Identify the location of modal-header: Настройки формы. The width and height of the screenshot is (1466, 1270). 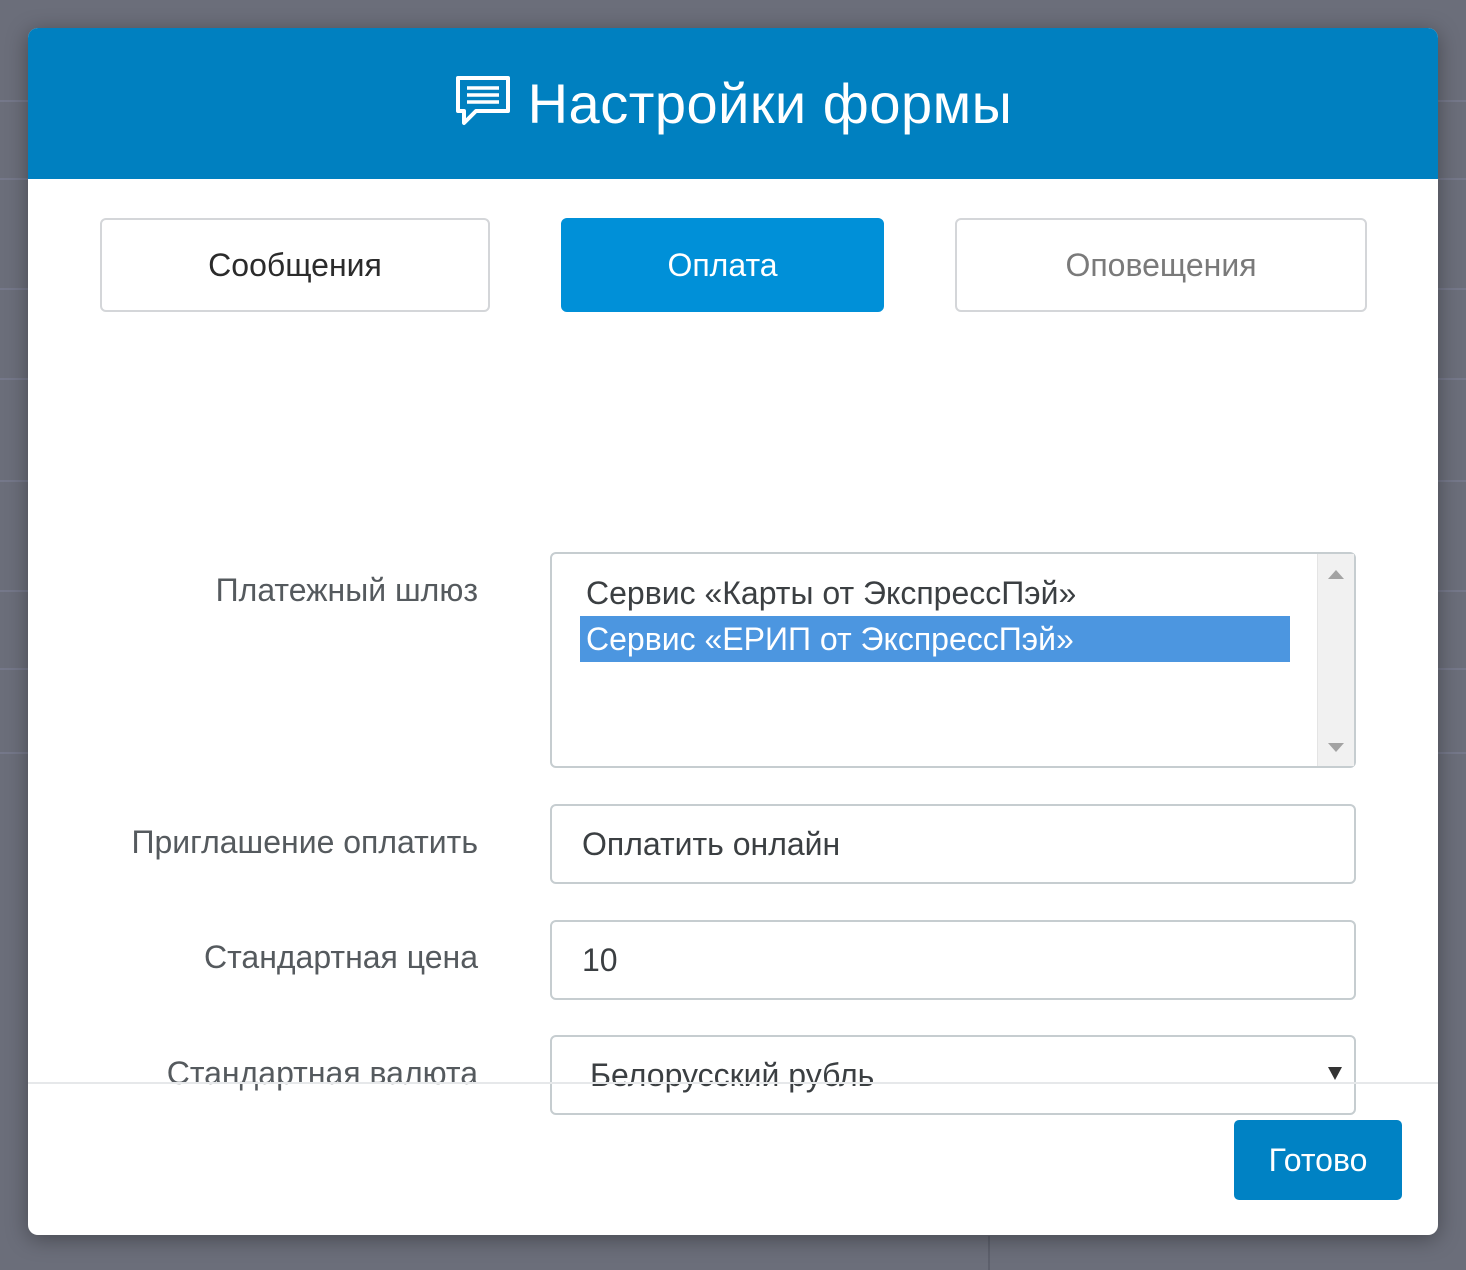
(733, 103).